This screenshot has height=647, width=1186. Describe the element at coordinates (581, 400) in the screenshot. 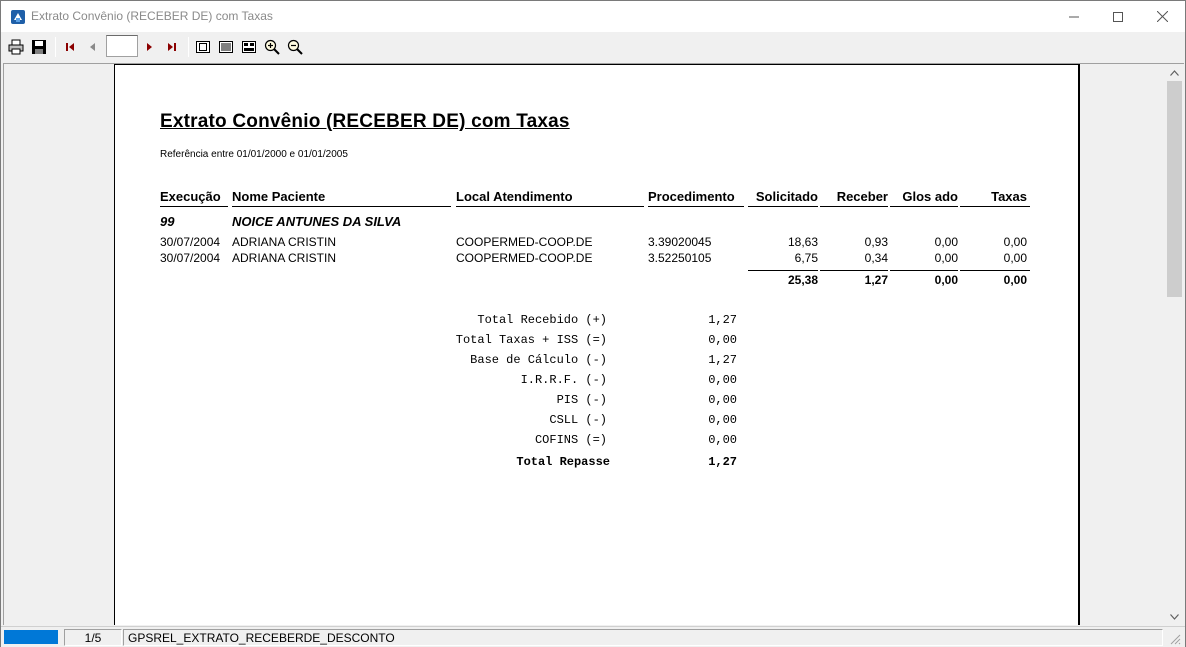

I see `summary-label: PIS (-)` at that location.